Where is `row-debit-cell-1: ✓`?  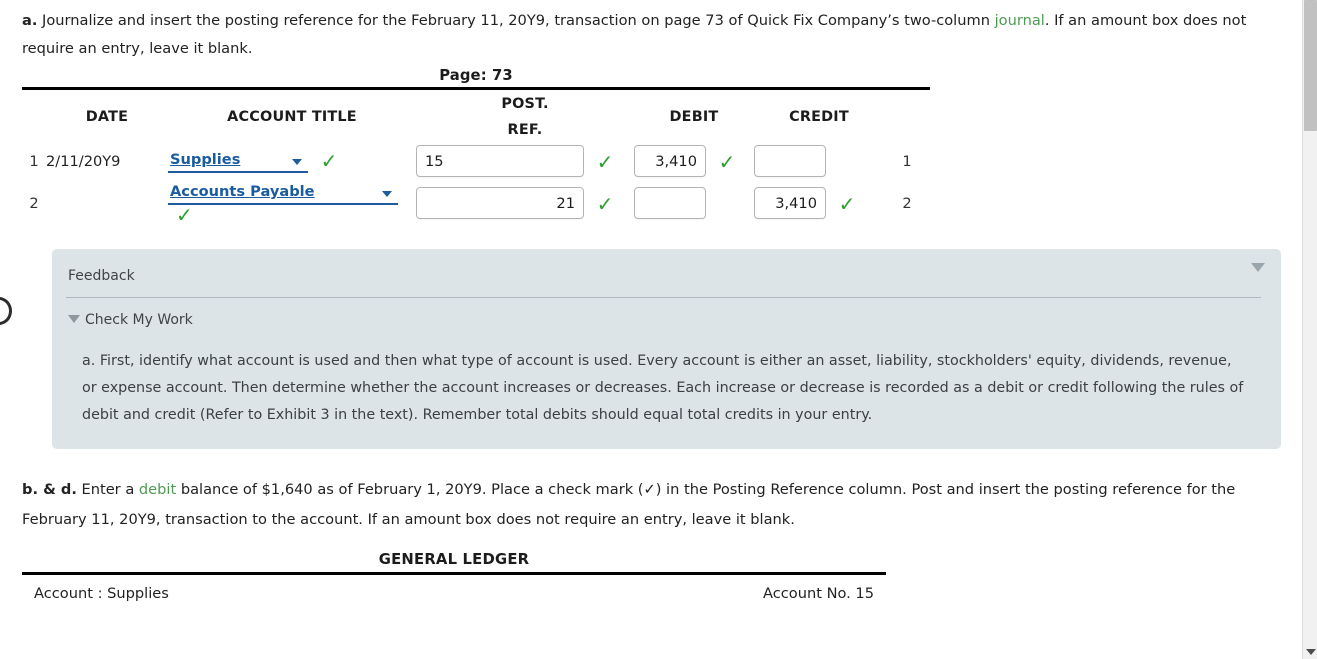 row-debit-cell-1: ✓ is located at coordinates (694, 161).